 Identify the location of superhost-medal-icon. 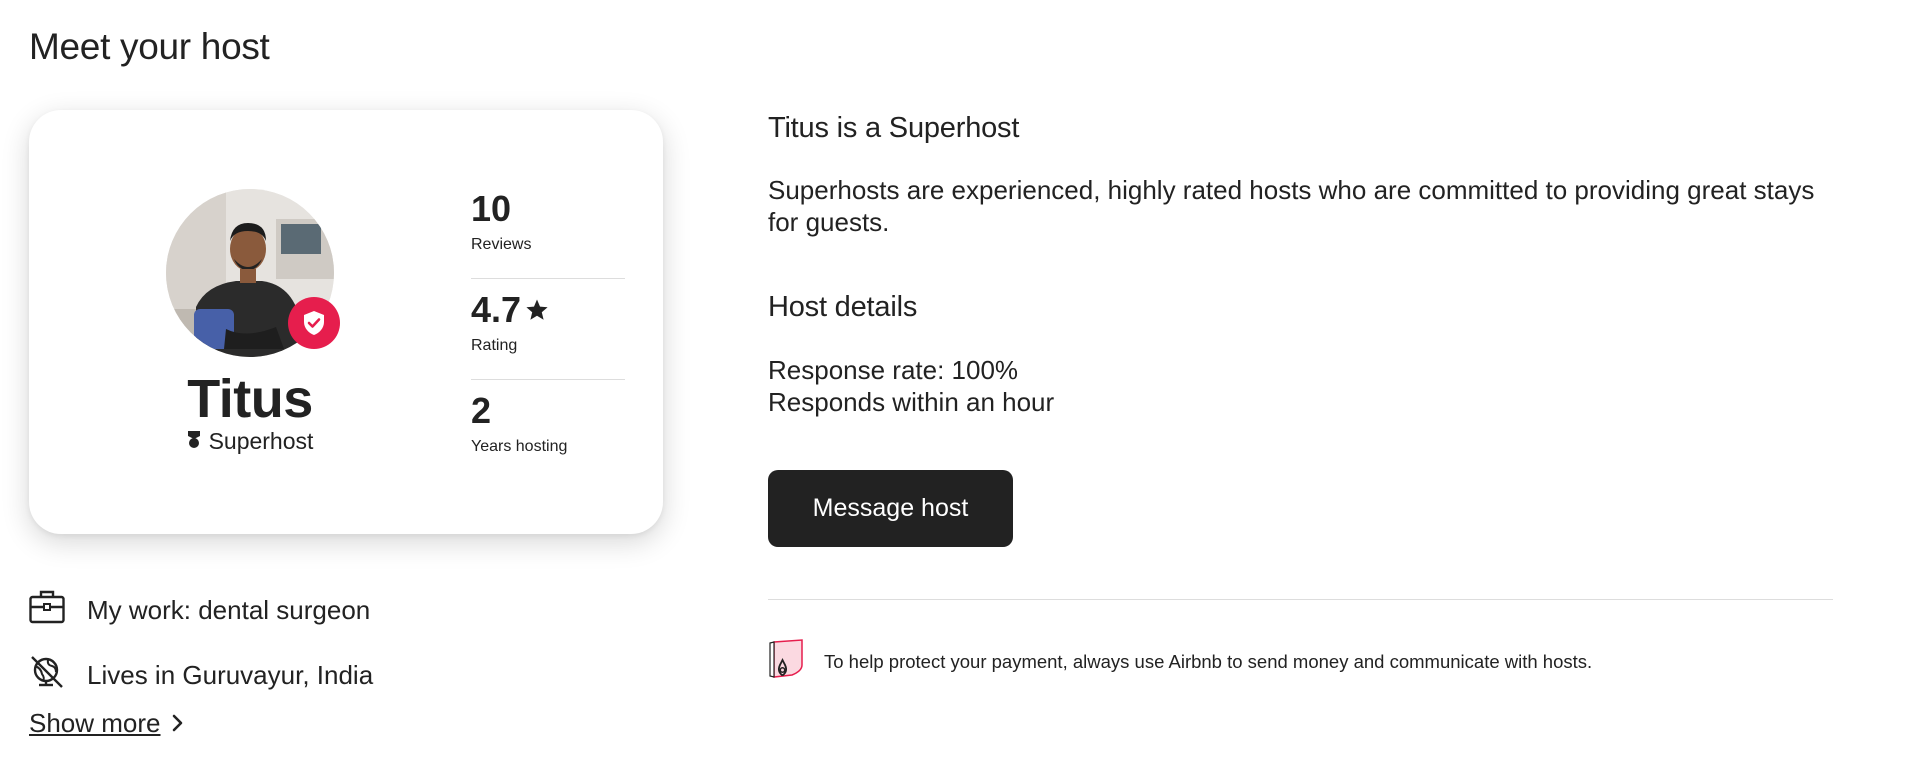
(194, 441).